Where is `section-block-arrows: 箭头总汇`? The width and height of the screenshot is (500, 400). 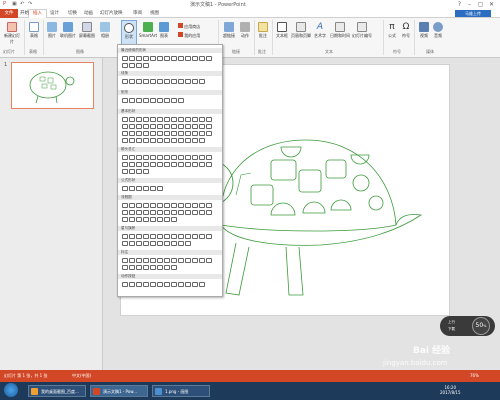
section-block-arrows: 箭头总汇 is located at coordinates (170, 149).